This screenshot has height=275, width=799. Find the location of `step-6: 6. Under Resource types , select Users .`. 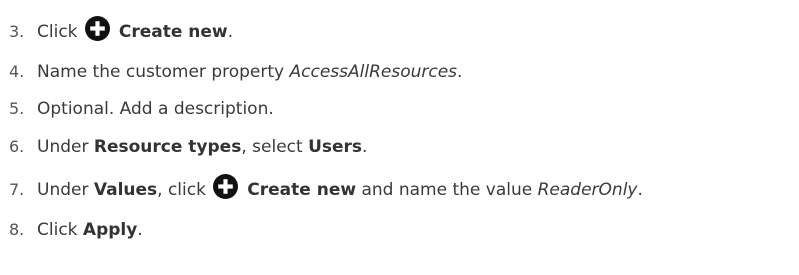

step-6: 6. Under Resource types , select Users . is located at coordinates (188, 147).